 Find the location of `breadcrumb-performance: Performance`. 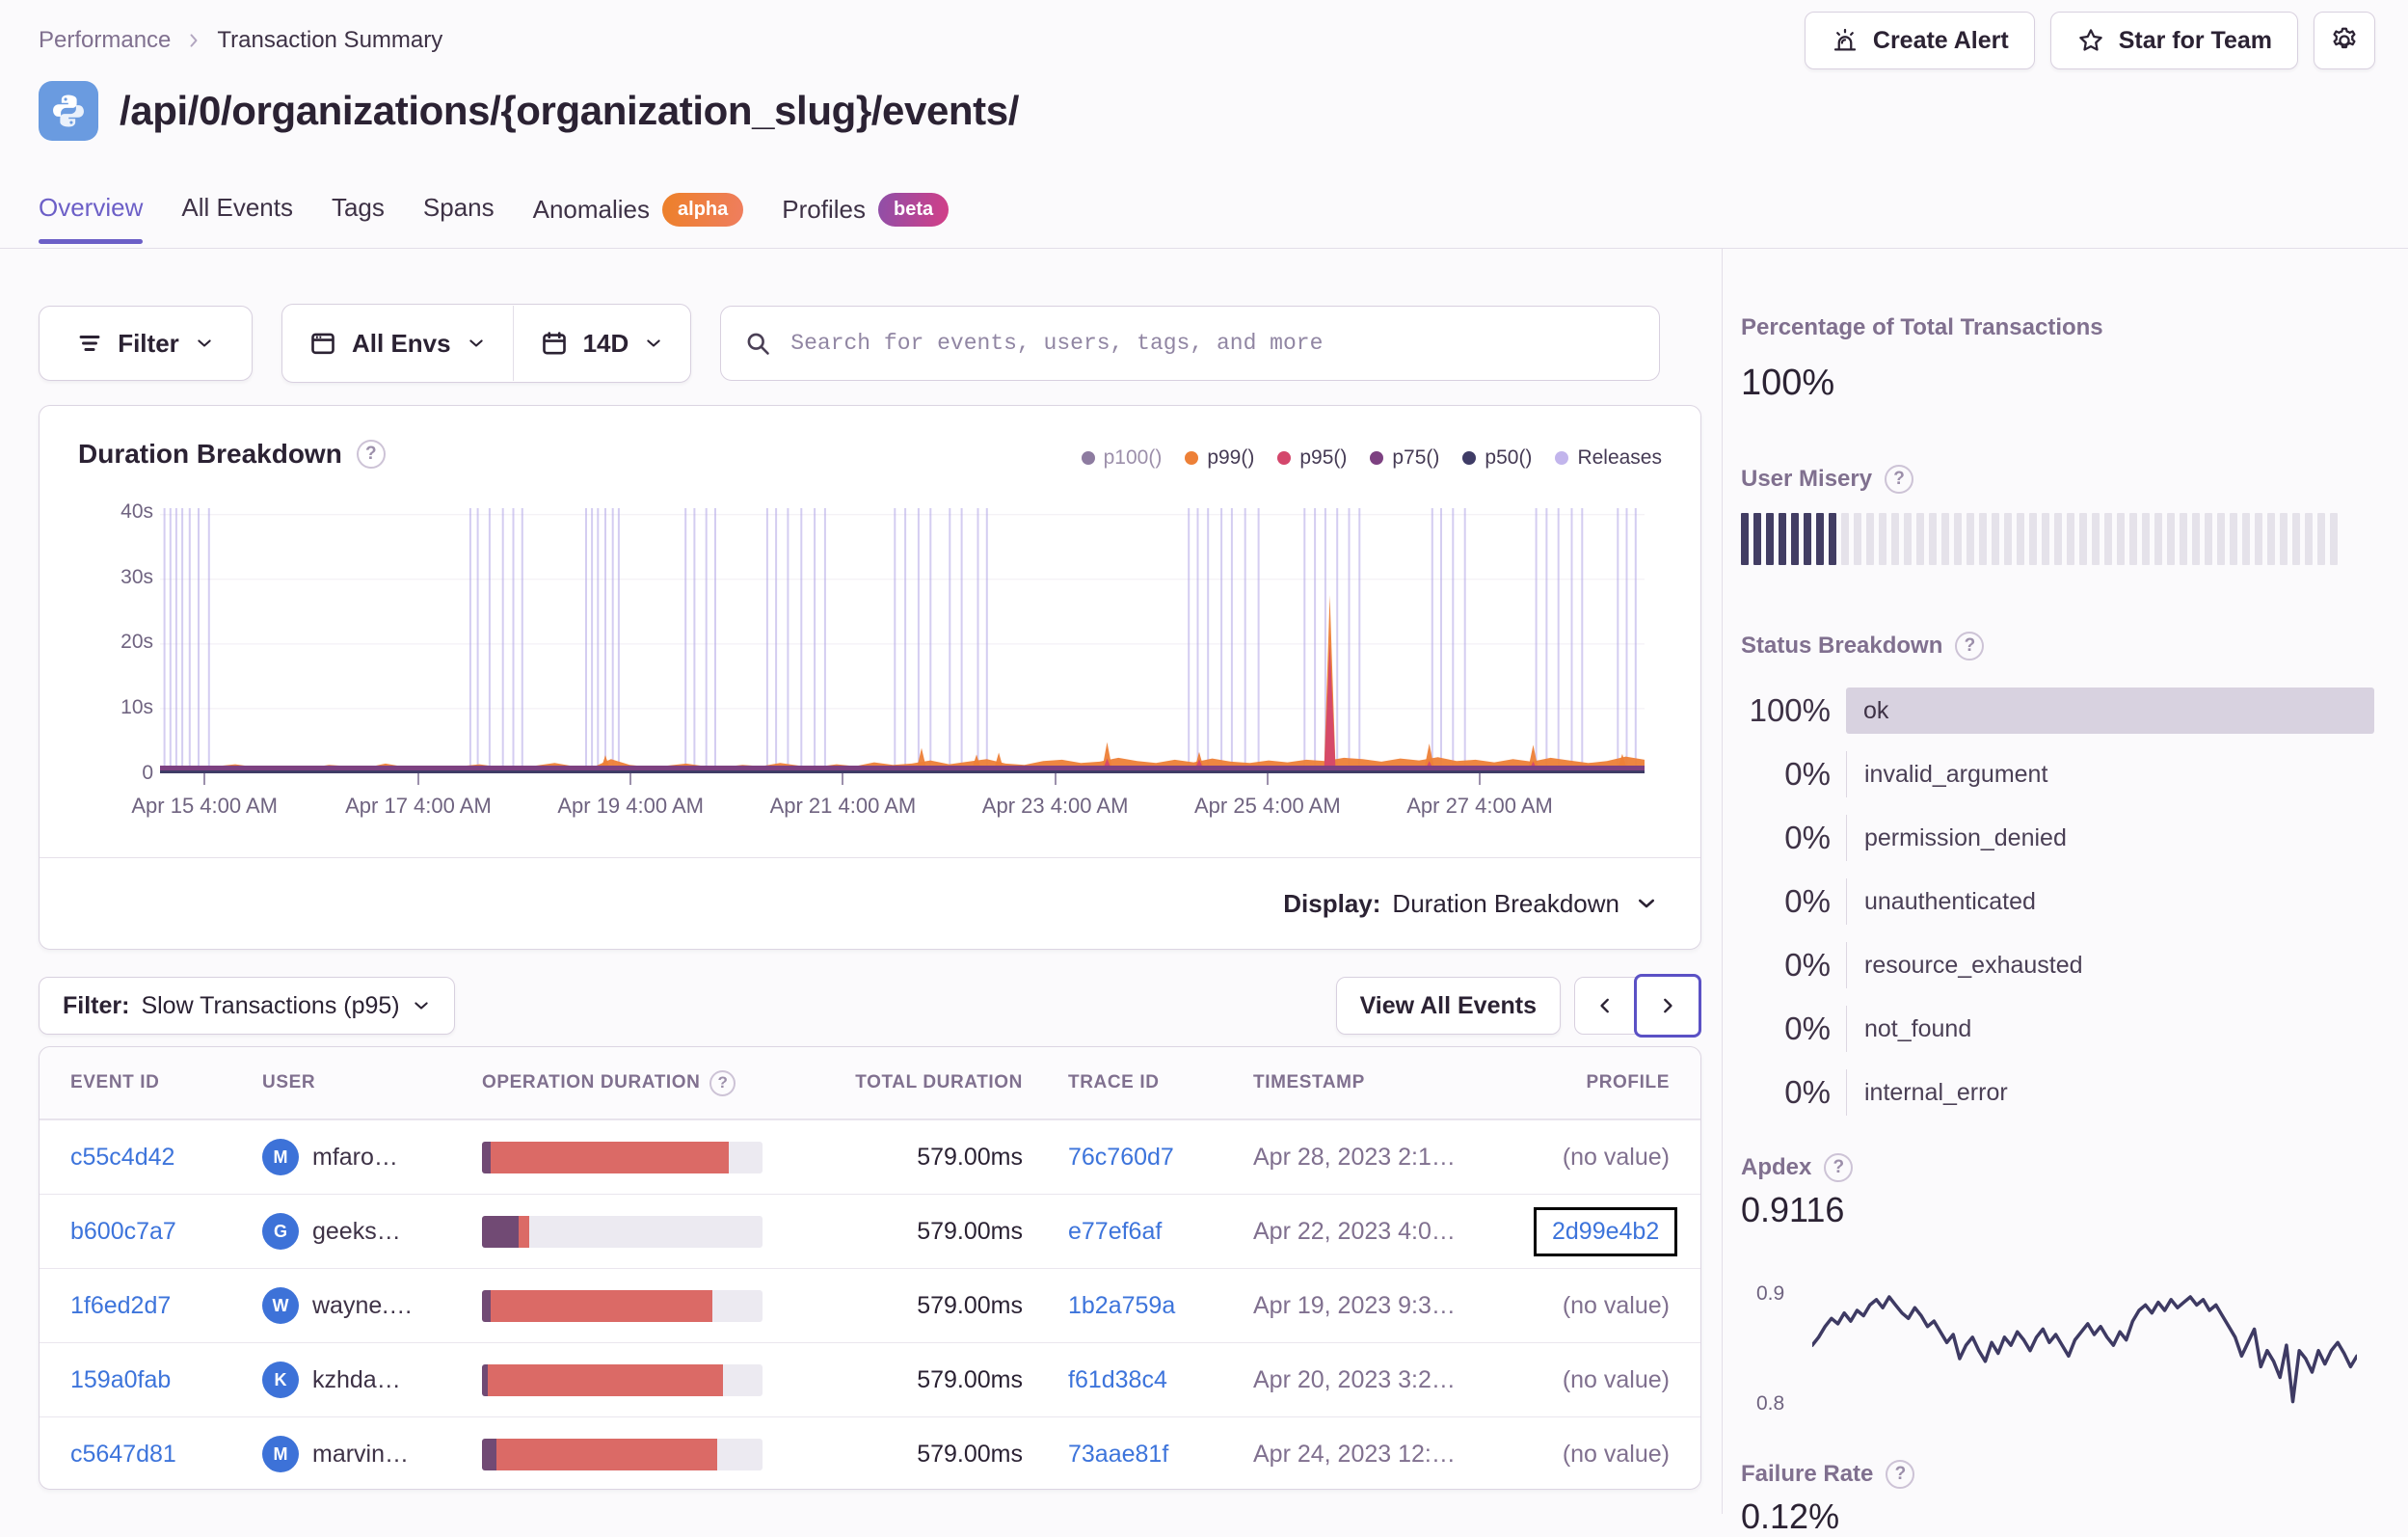

breadcrumb-performance: Performance is located at coordinates (105, 40).